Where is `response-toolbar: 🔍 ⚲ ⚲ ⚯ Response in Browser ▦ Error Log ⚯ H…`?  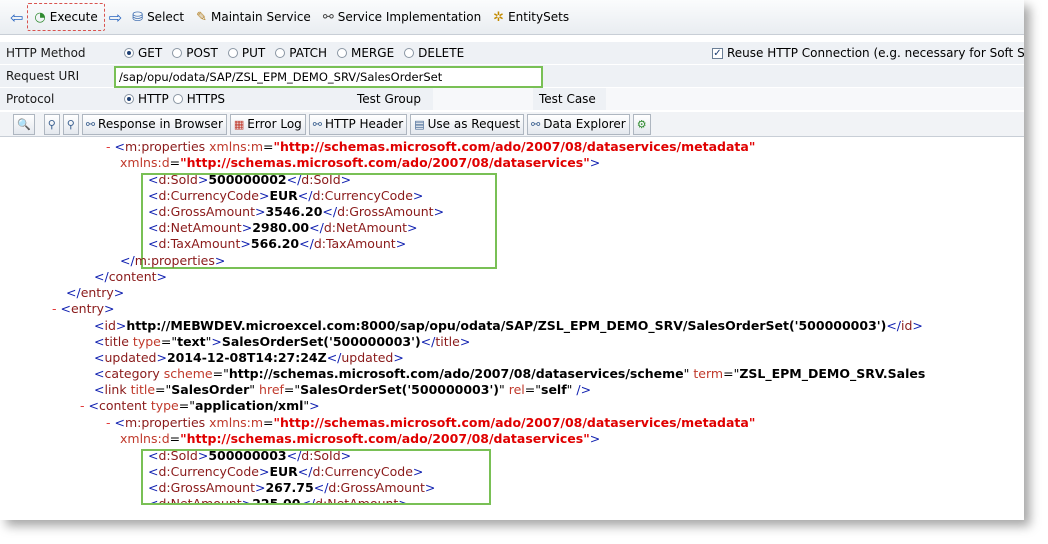
response-toolbar: 🔍 ⚲ ⚲ ⚯ Response in Browser ▦ Error Log ⚯ H… is located at coordinates (512, 124).